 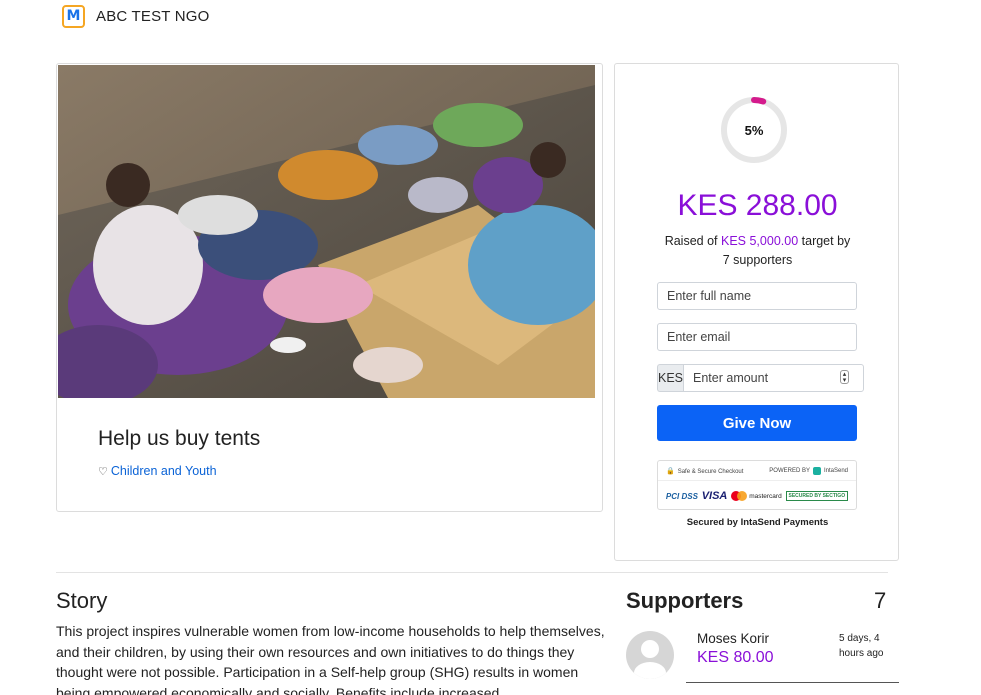 I want to click on supporters-text: 7 supporters, so click(x=757, y=260).